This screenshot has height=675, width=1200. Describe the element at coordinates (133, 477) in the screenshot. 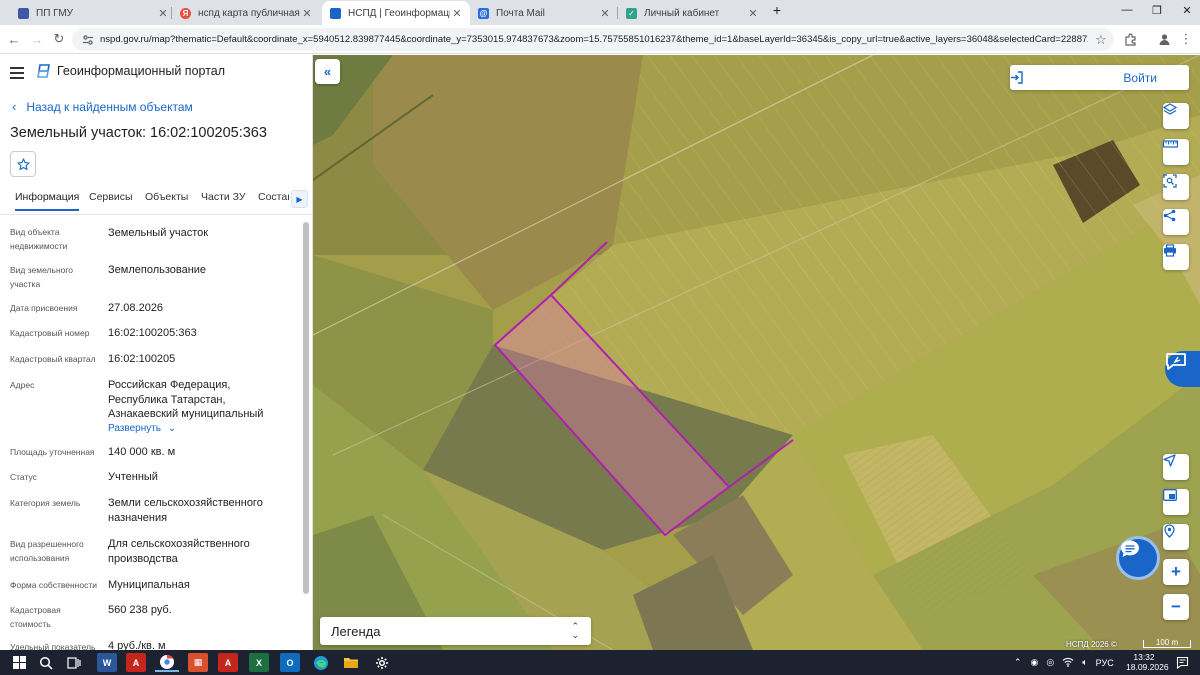

I see `property-value: Учтенный` at that location.